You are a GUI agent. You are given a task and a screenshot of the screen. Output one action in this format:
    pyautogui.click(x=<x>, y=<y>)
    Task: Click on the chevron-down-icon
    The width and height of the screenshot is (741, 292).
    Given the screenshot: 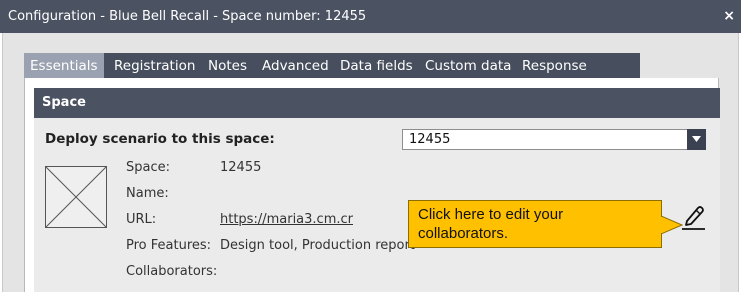 What is the action you would take?
    pyautogui.click(x=696, y=139)
    